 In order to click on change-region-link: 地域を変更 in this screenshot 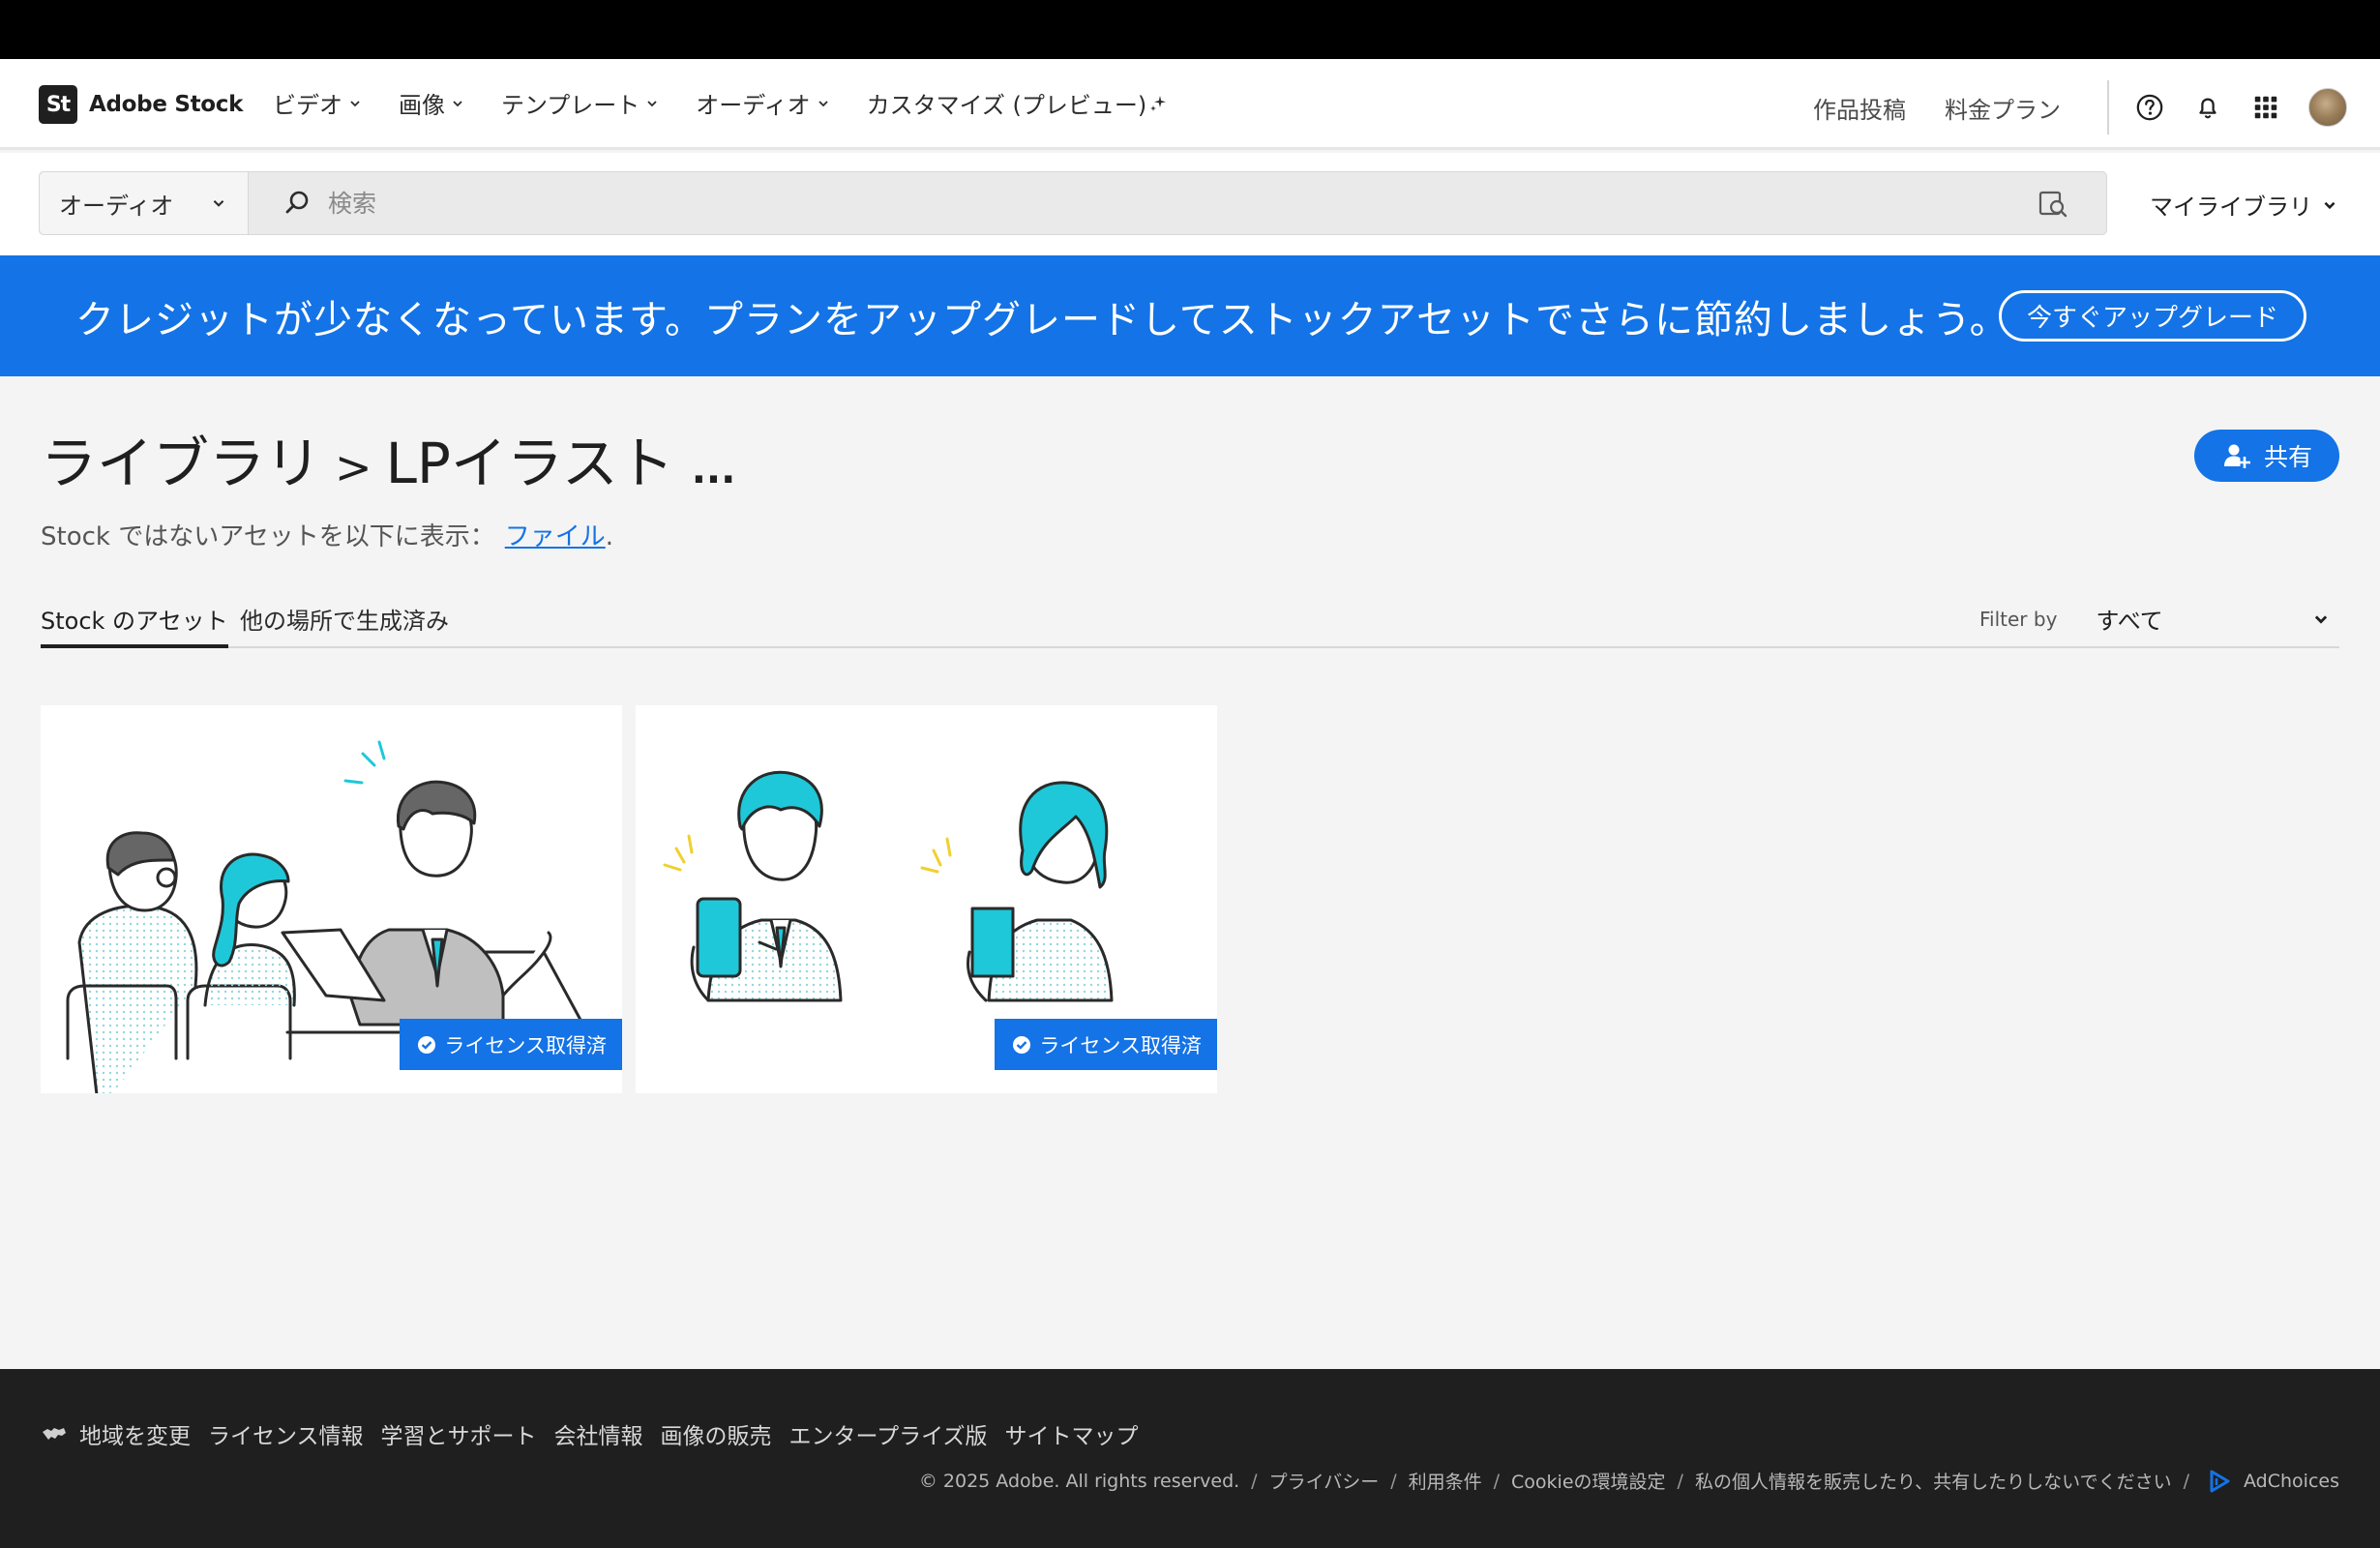, I will do `click(116, 1433)`.